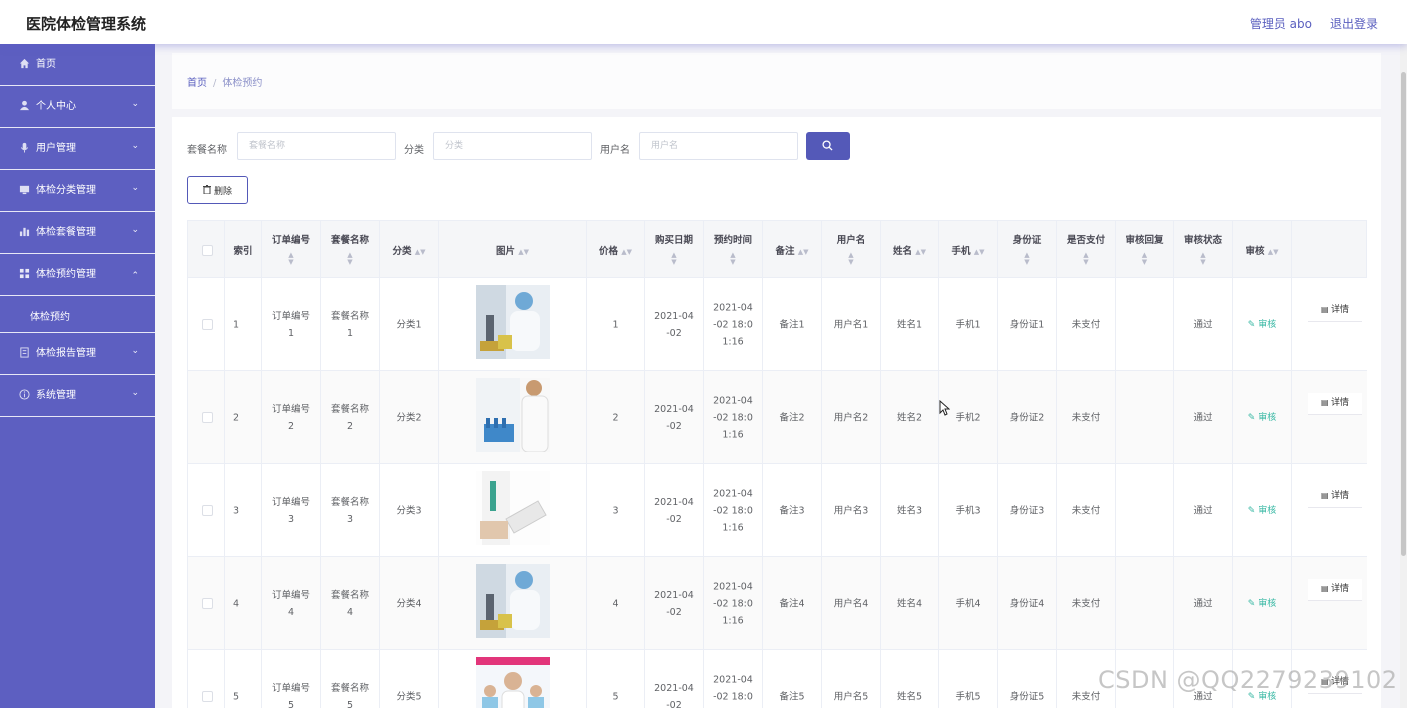  I want to click on package-name-input, so click(316, 146).